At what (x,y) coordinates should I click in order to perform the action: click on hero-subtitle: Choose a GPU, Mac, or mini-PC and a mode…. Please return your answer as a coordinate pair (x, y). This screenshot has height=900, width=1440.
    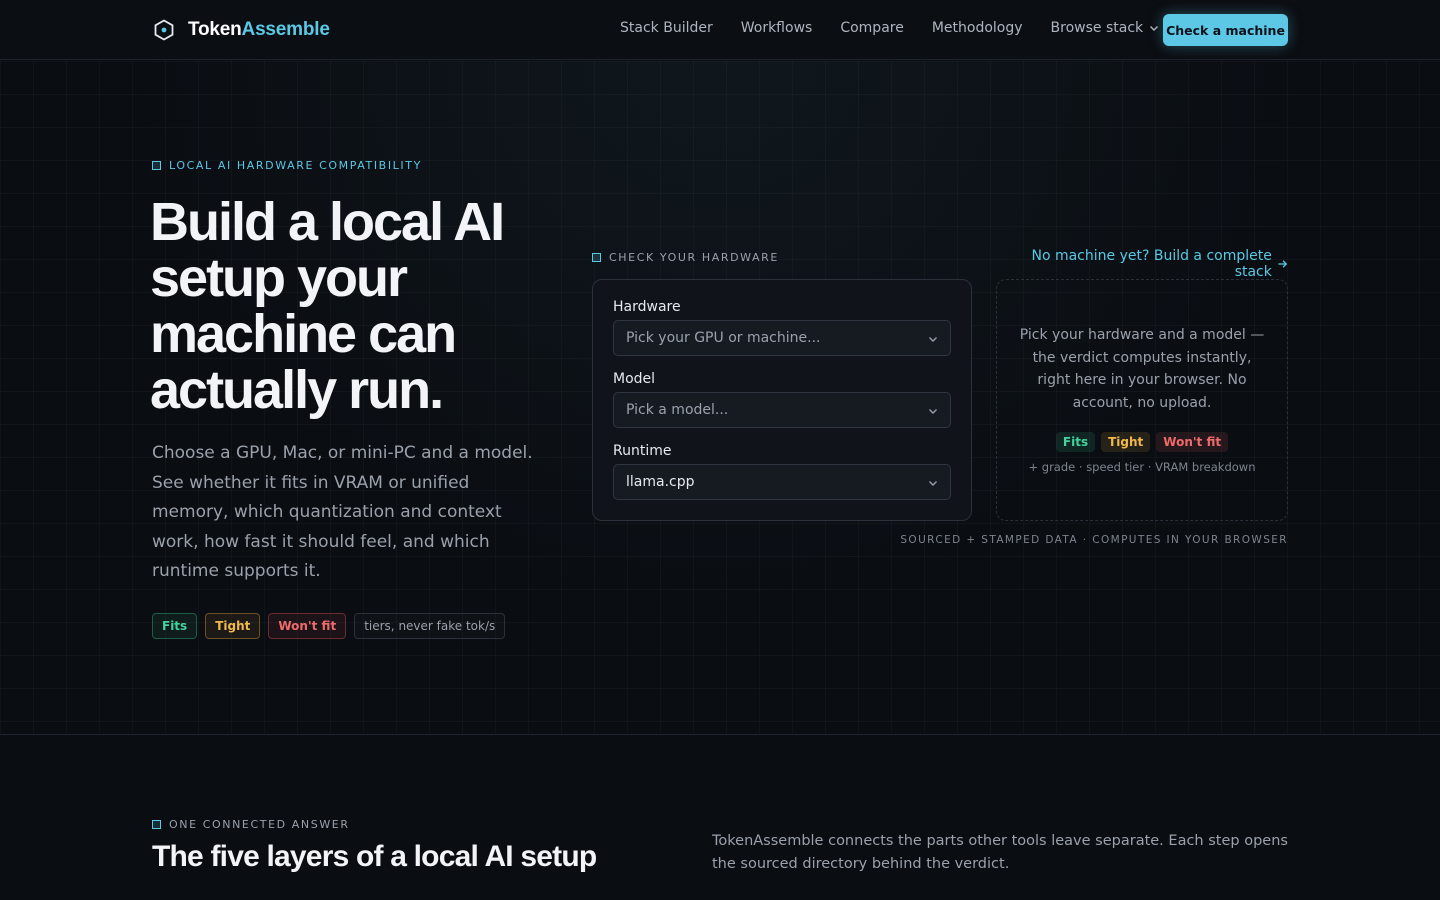
    Looking at the image, I should click on (342, 512).